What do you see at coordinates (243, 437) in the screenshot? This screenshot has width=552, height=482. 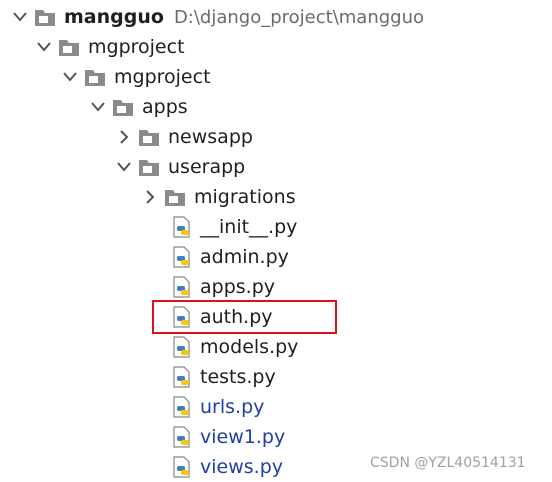 I see `tree-file-label: view1.py` at bounding box center [243, 437].